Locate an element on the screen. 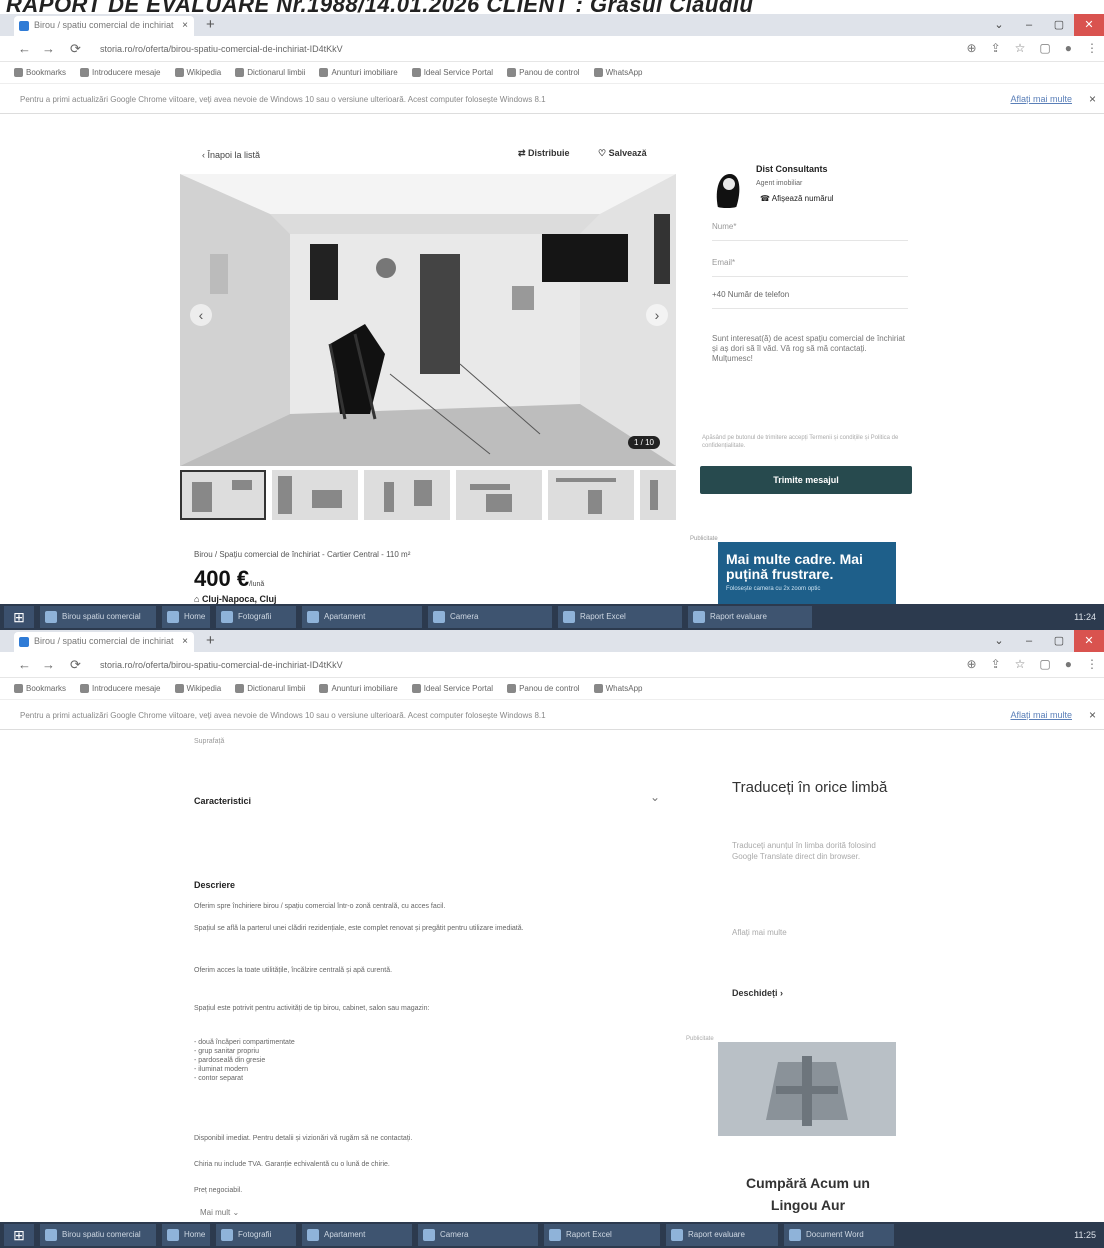 This screenshot has width=1104, height=1248. chevron-down-icon: ⌄ is located at coordinates (655, 797).